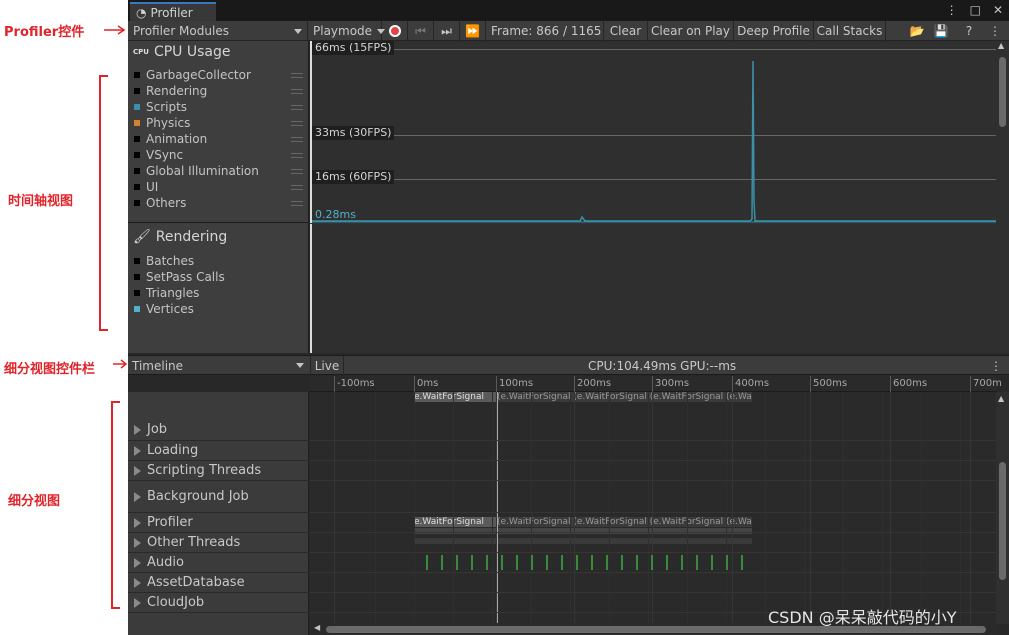 The image size is (1009, 635). I want to click on thread-group: CloudJob, so click(218, 603).